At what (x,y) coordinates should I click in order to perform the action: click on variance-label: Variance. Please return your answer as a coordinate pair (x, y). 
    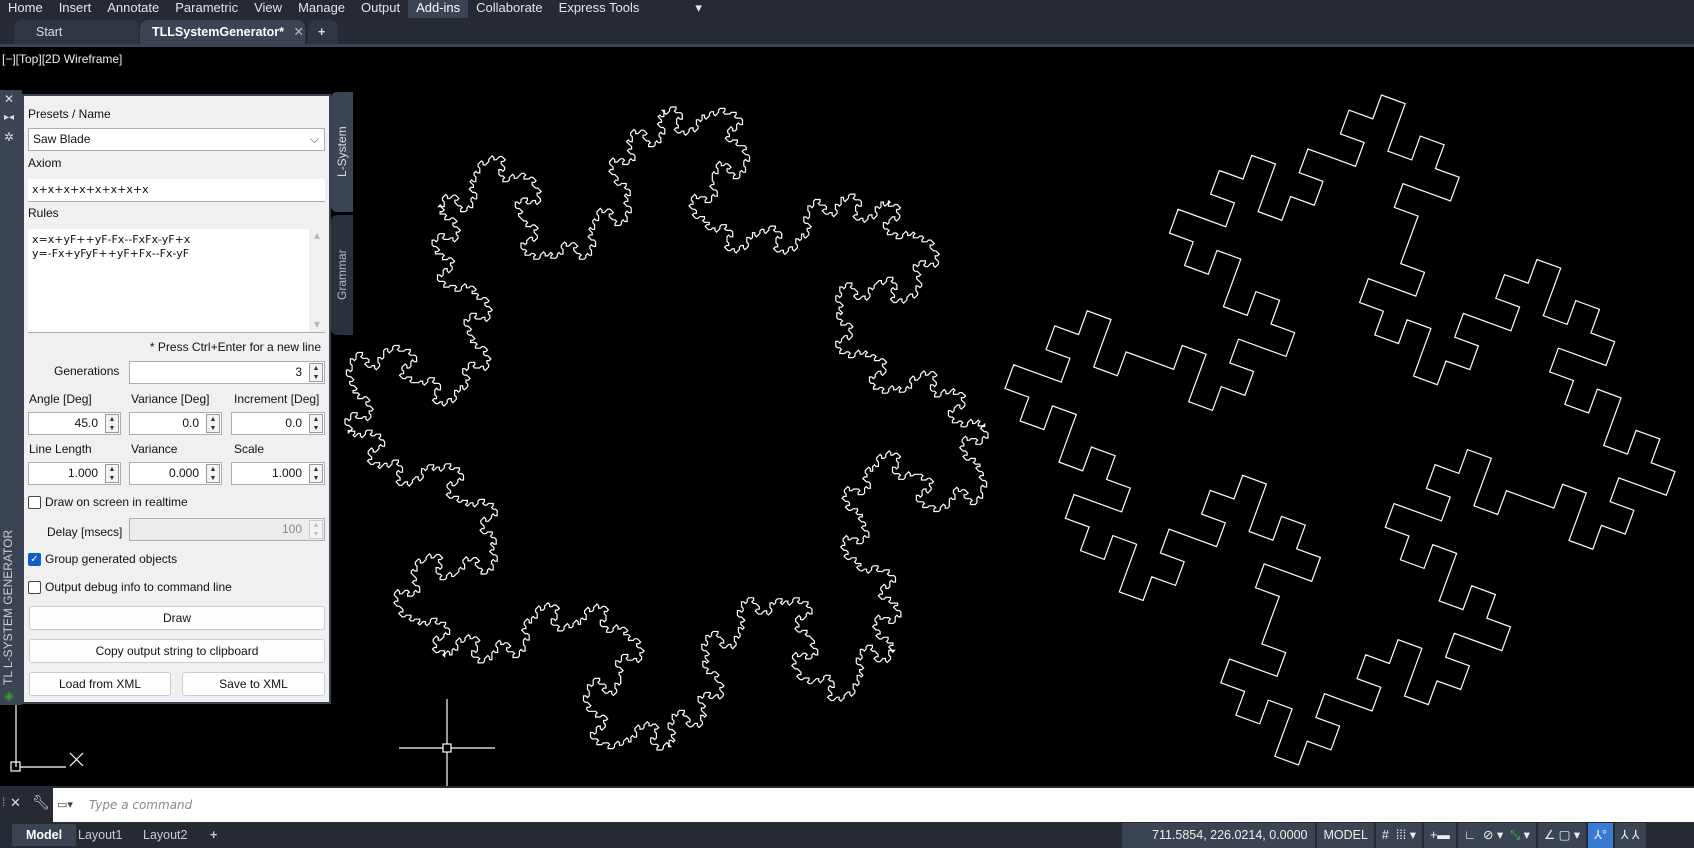
    Looking at the image, I should click on (154, 449).